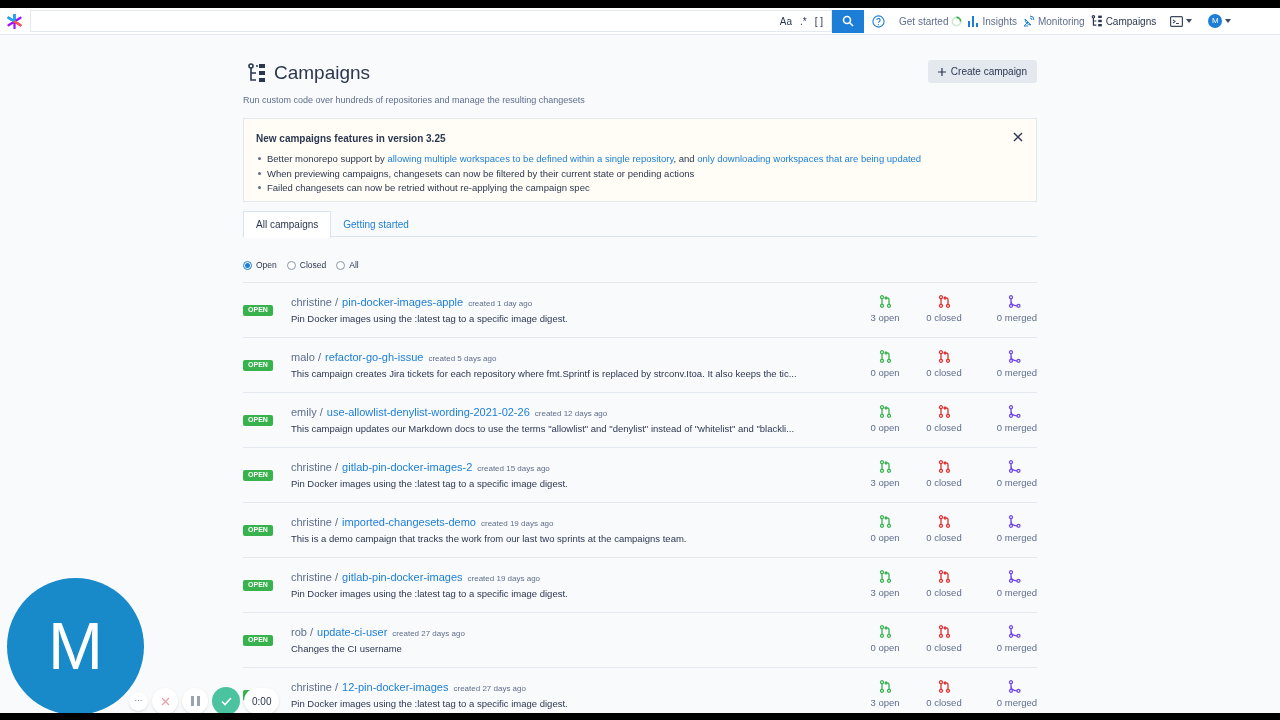  What do you see at coordinates (14, 21) in the screenshot?
I see `logo-icon` at bounding box center [14, 21].